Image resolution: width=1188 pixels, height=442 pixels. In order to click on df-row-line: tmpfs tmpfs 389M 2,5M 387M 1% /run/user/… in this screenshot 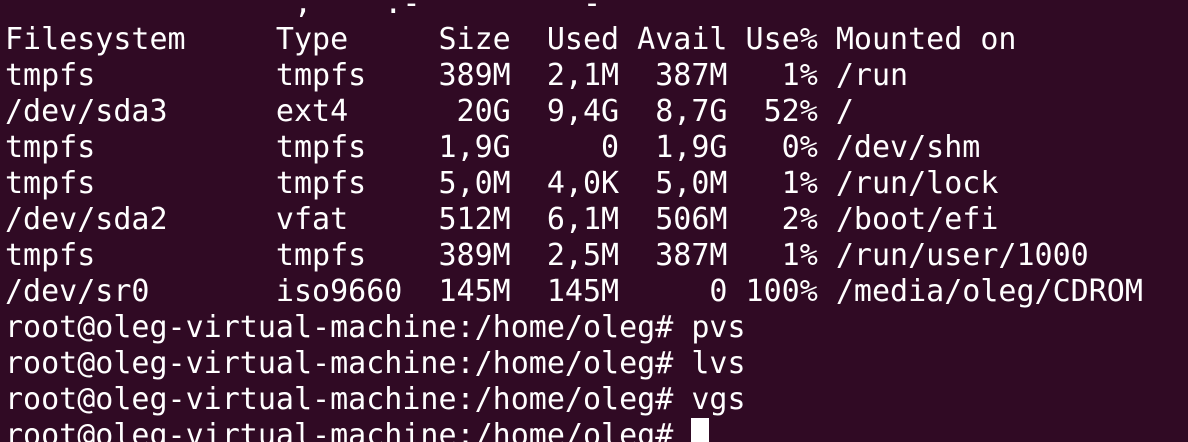, I will do `click(547, 255)`.